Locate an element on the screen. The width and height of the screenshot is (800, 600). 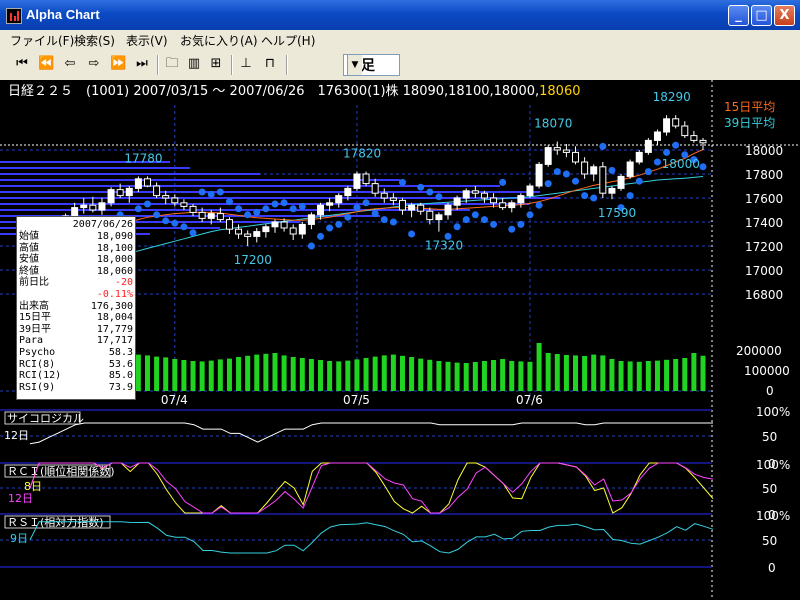
info-row-value: -20 is located at coordinates (123, 283).